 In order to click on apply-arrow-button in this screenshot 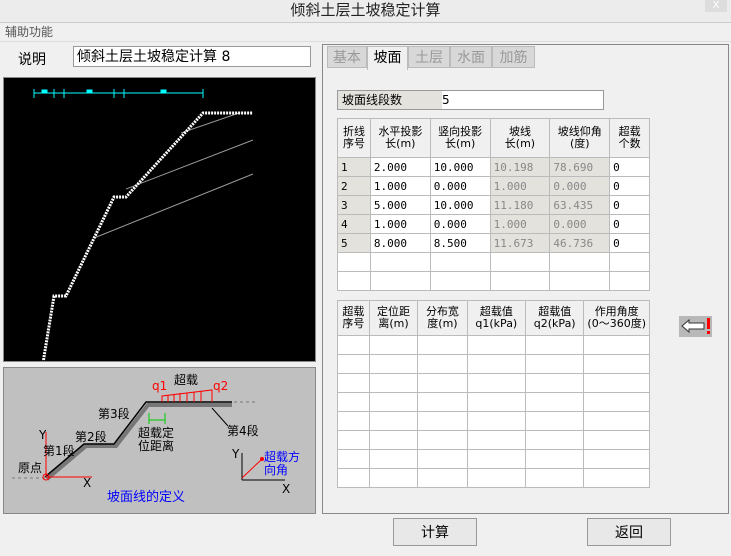, I will do `click(695, 326)`.